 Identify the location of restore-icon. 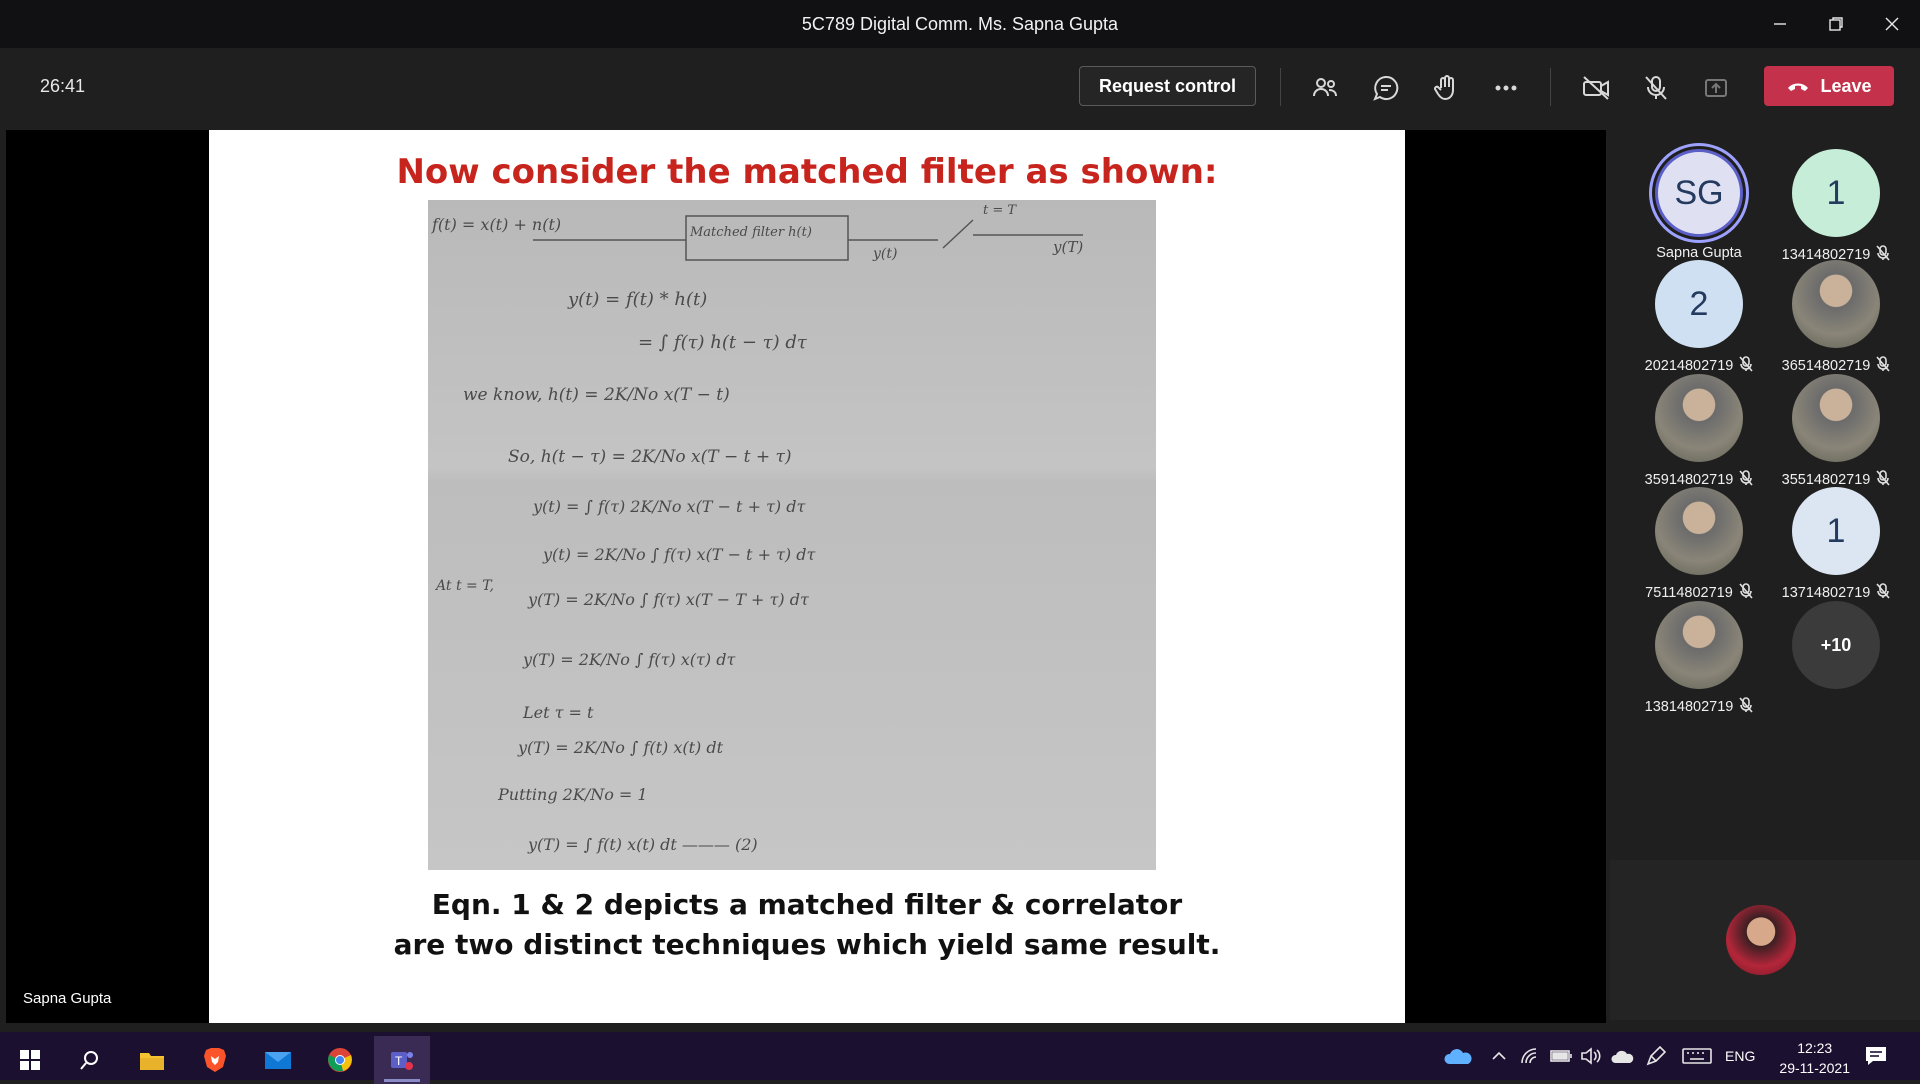
(1836, 24).